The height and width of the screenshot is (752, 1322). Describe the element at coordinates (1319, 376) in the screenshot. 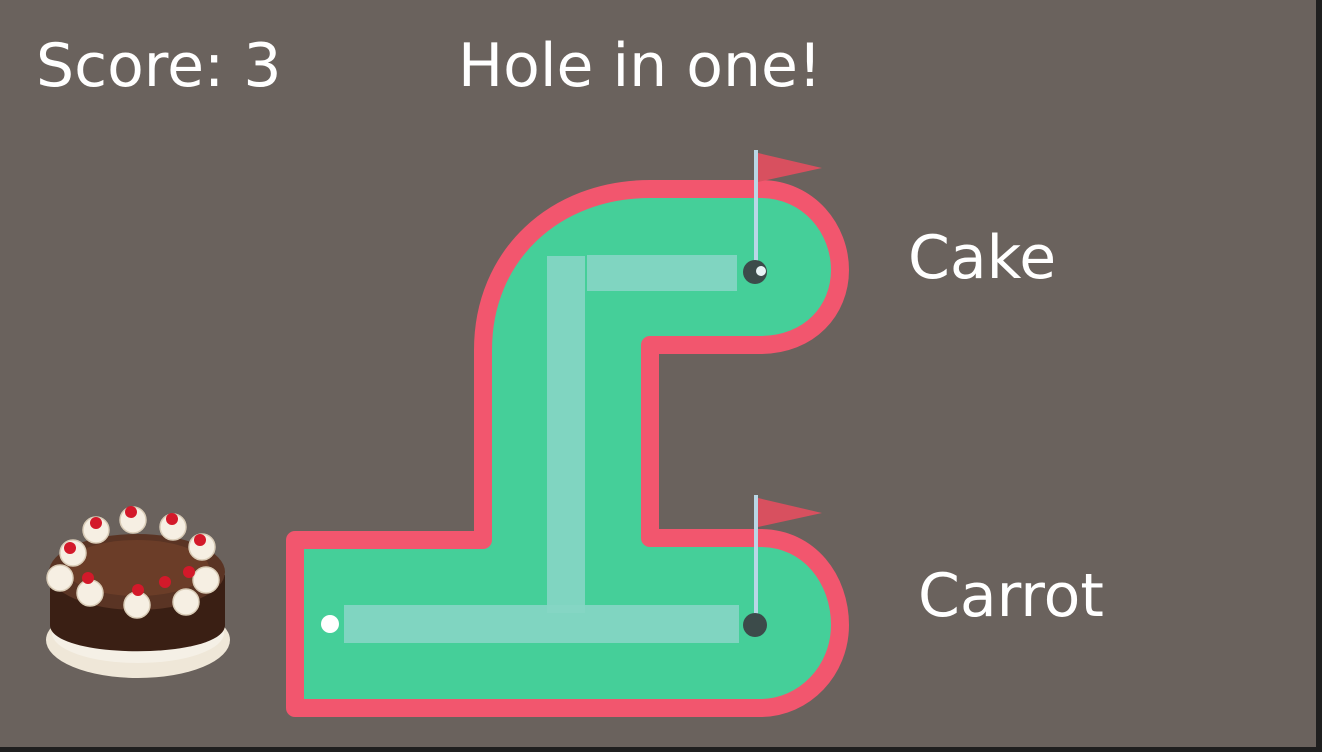

I see `frame-edge-right` at that location.